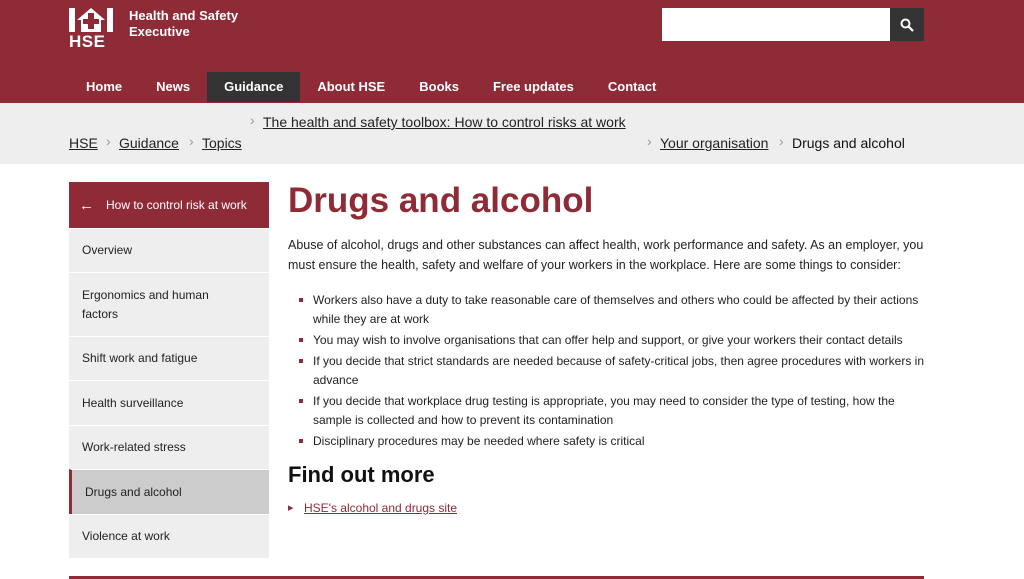  What do you see at coordinates (632, 87) in the screenshot?
I see `nav-item-contact: Contact` at bounding box center [632, 87].